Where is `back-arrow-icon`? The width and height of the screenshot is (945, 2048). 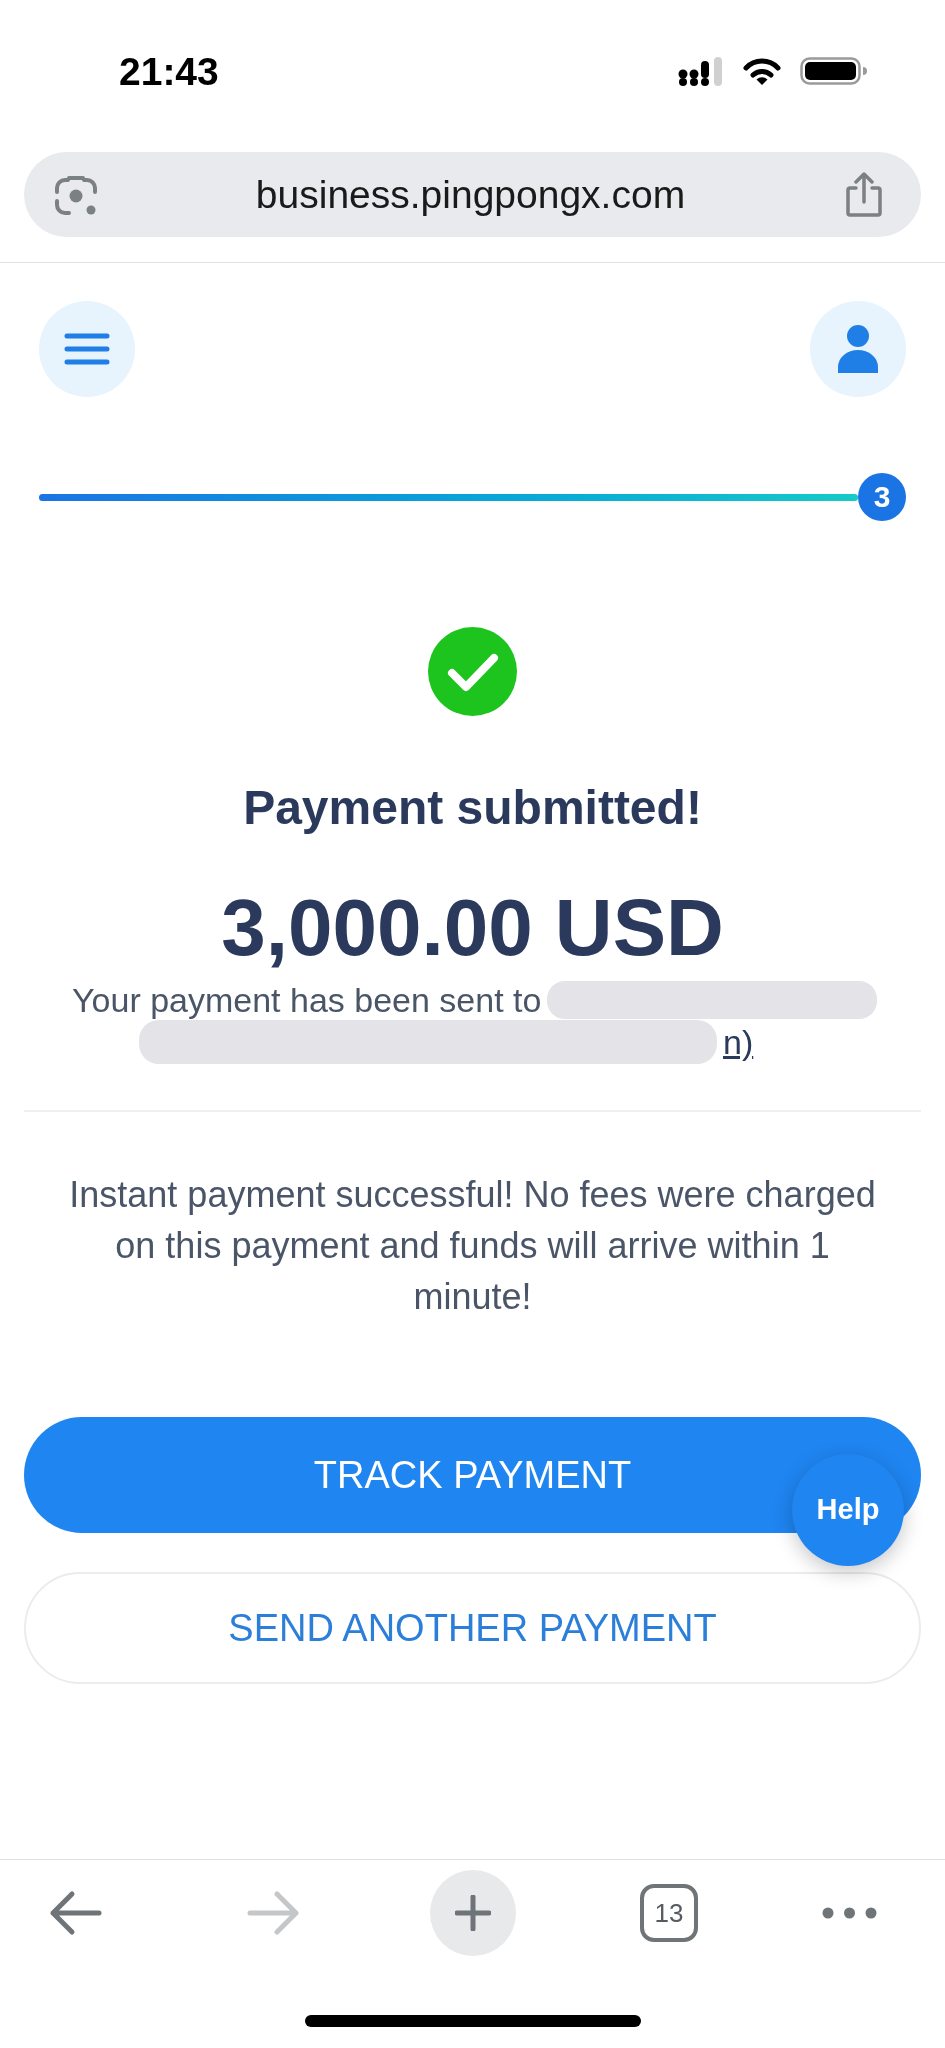
back-arrow-icon is located at coordinates (75, 1913).